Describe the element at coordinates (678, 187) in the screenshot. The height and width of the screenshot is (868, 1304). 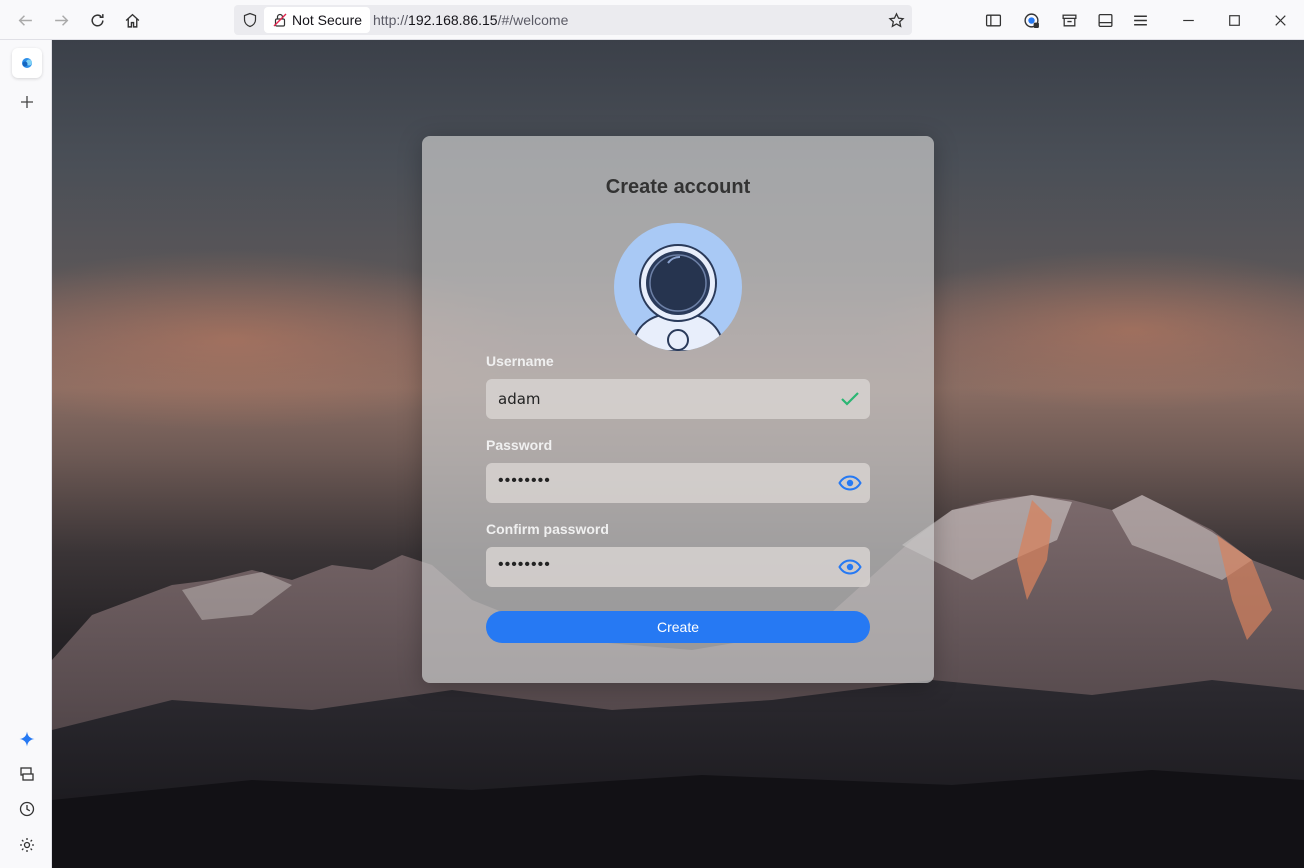
I see `page-title: Create account` at that location.